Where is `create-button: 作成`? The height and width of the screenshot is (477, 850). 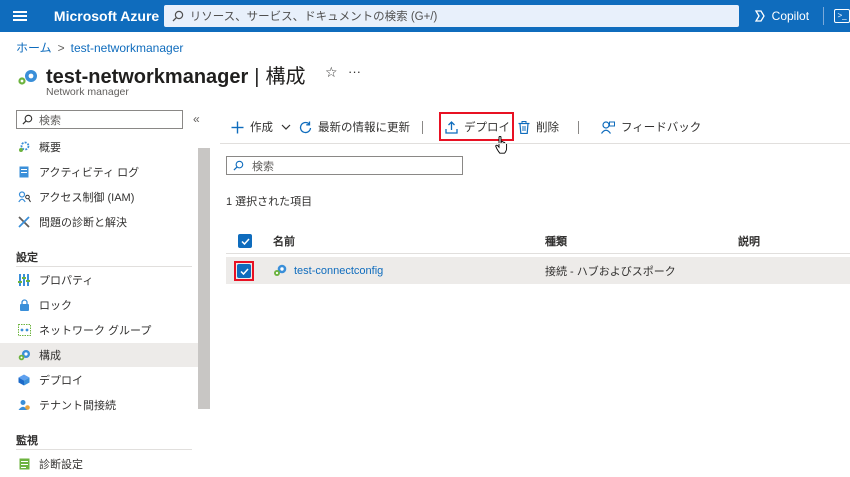 create-button: 作成 is located at coordinates (264, 127).